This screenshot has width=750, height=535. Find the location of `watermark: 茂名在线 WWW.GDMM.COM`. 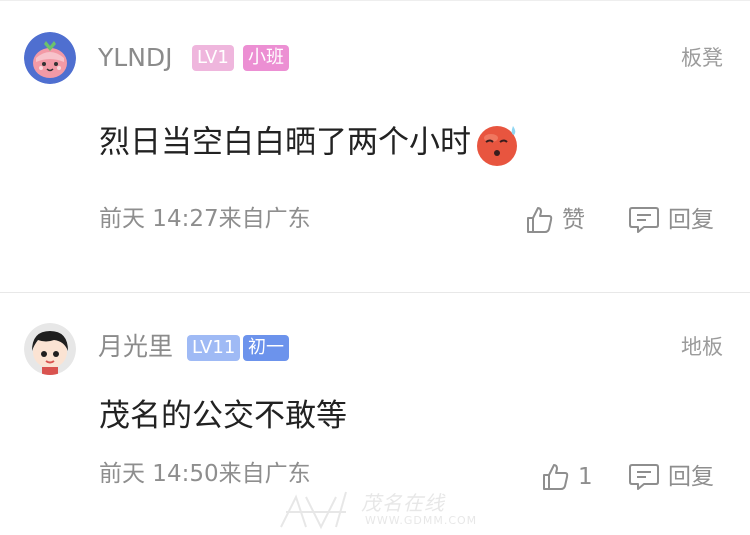

watermark: 茂名在线 WWW.GDMM.COM is located at coordinates (378, 509).